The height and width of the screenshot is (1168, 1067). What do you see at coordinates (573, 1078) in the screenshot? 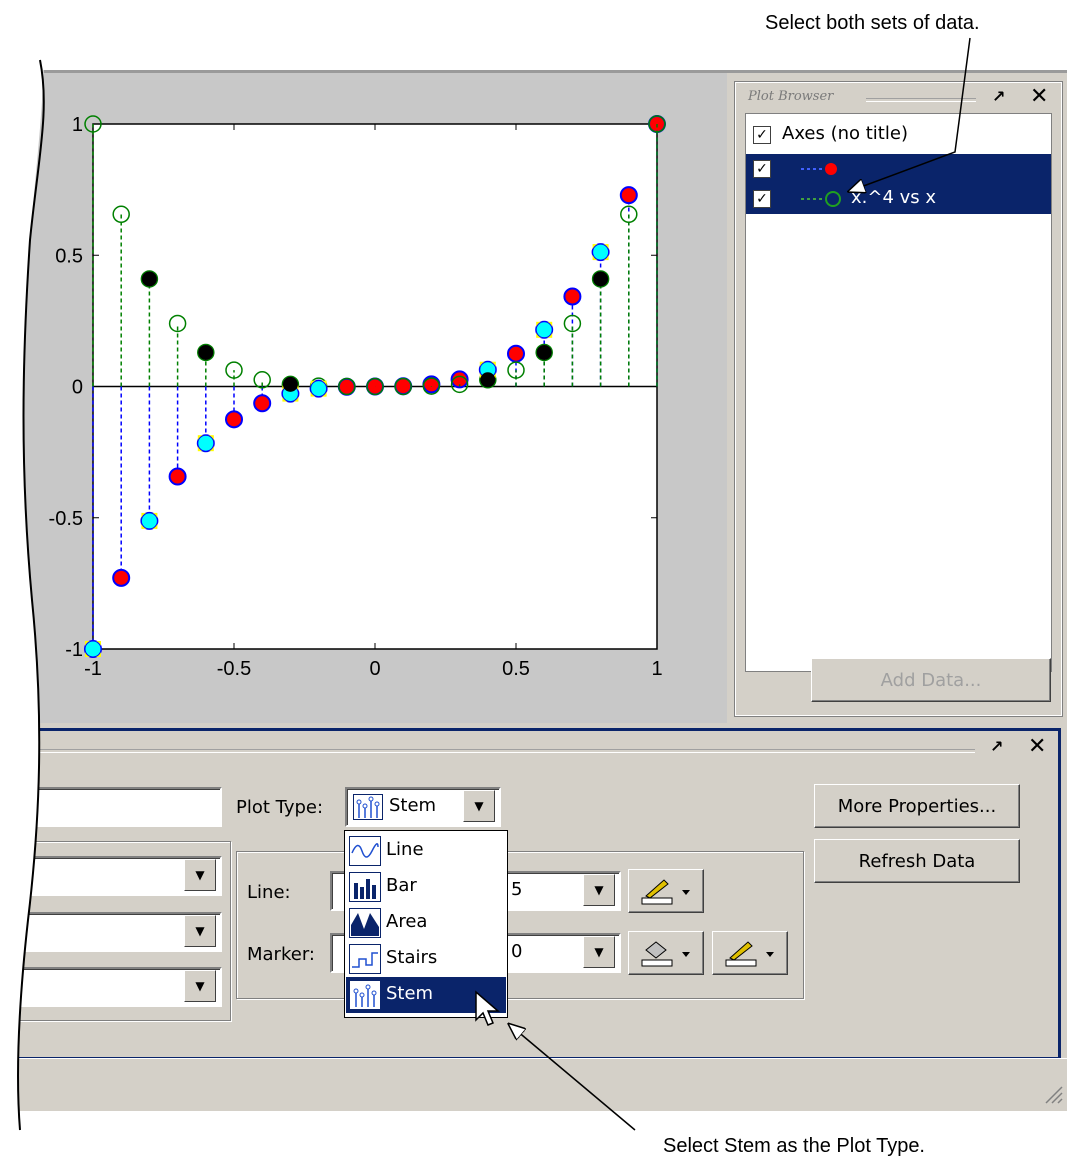
I see `arrow-to-stem` at bounding box center [573, 1078].